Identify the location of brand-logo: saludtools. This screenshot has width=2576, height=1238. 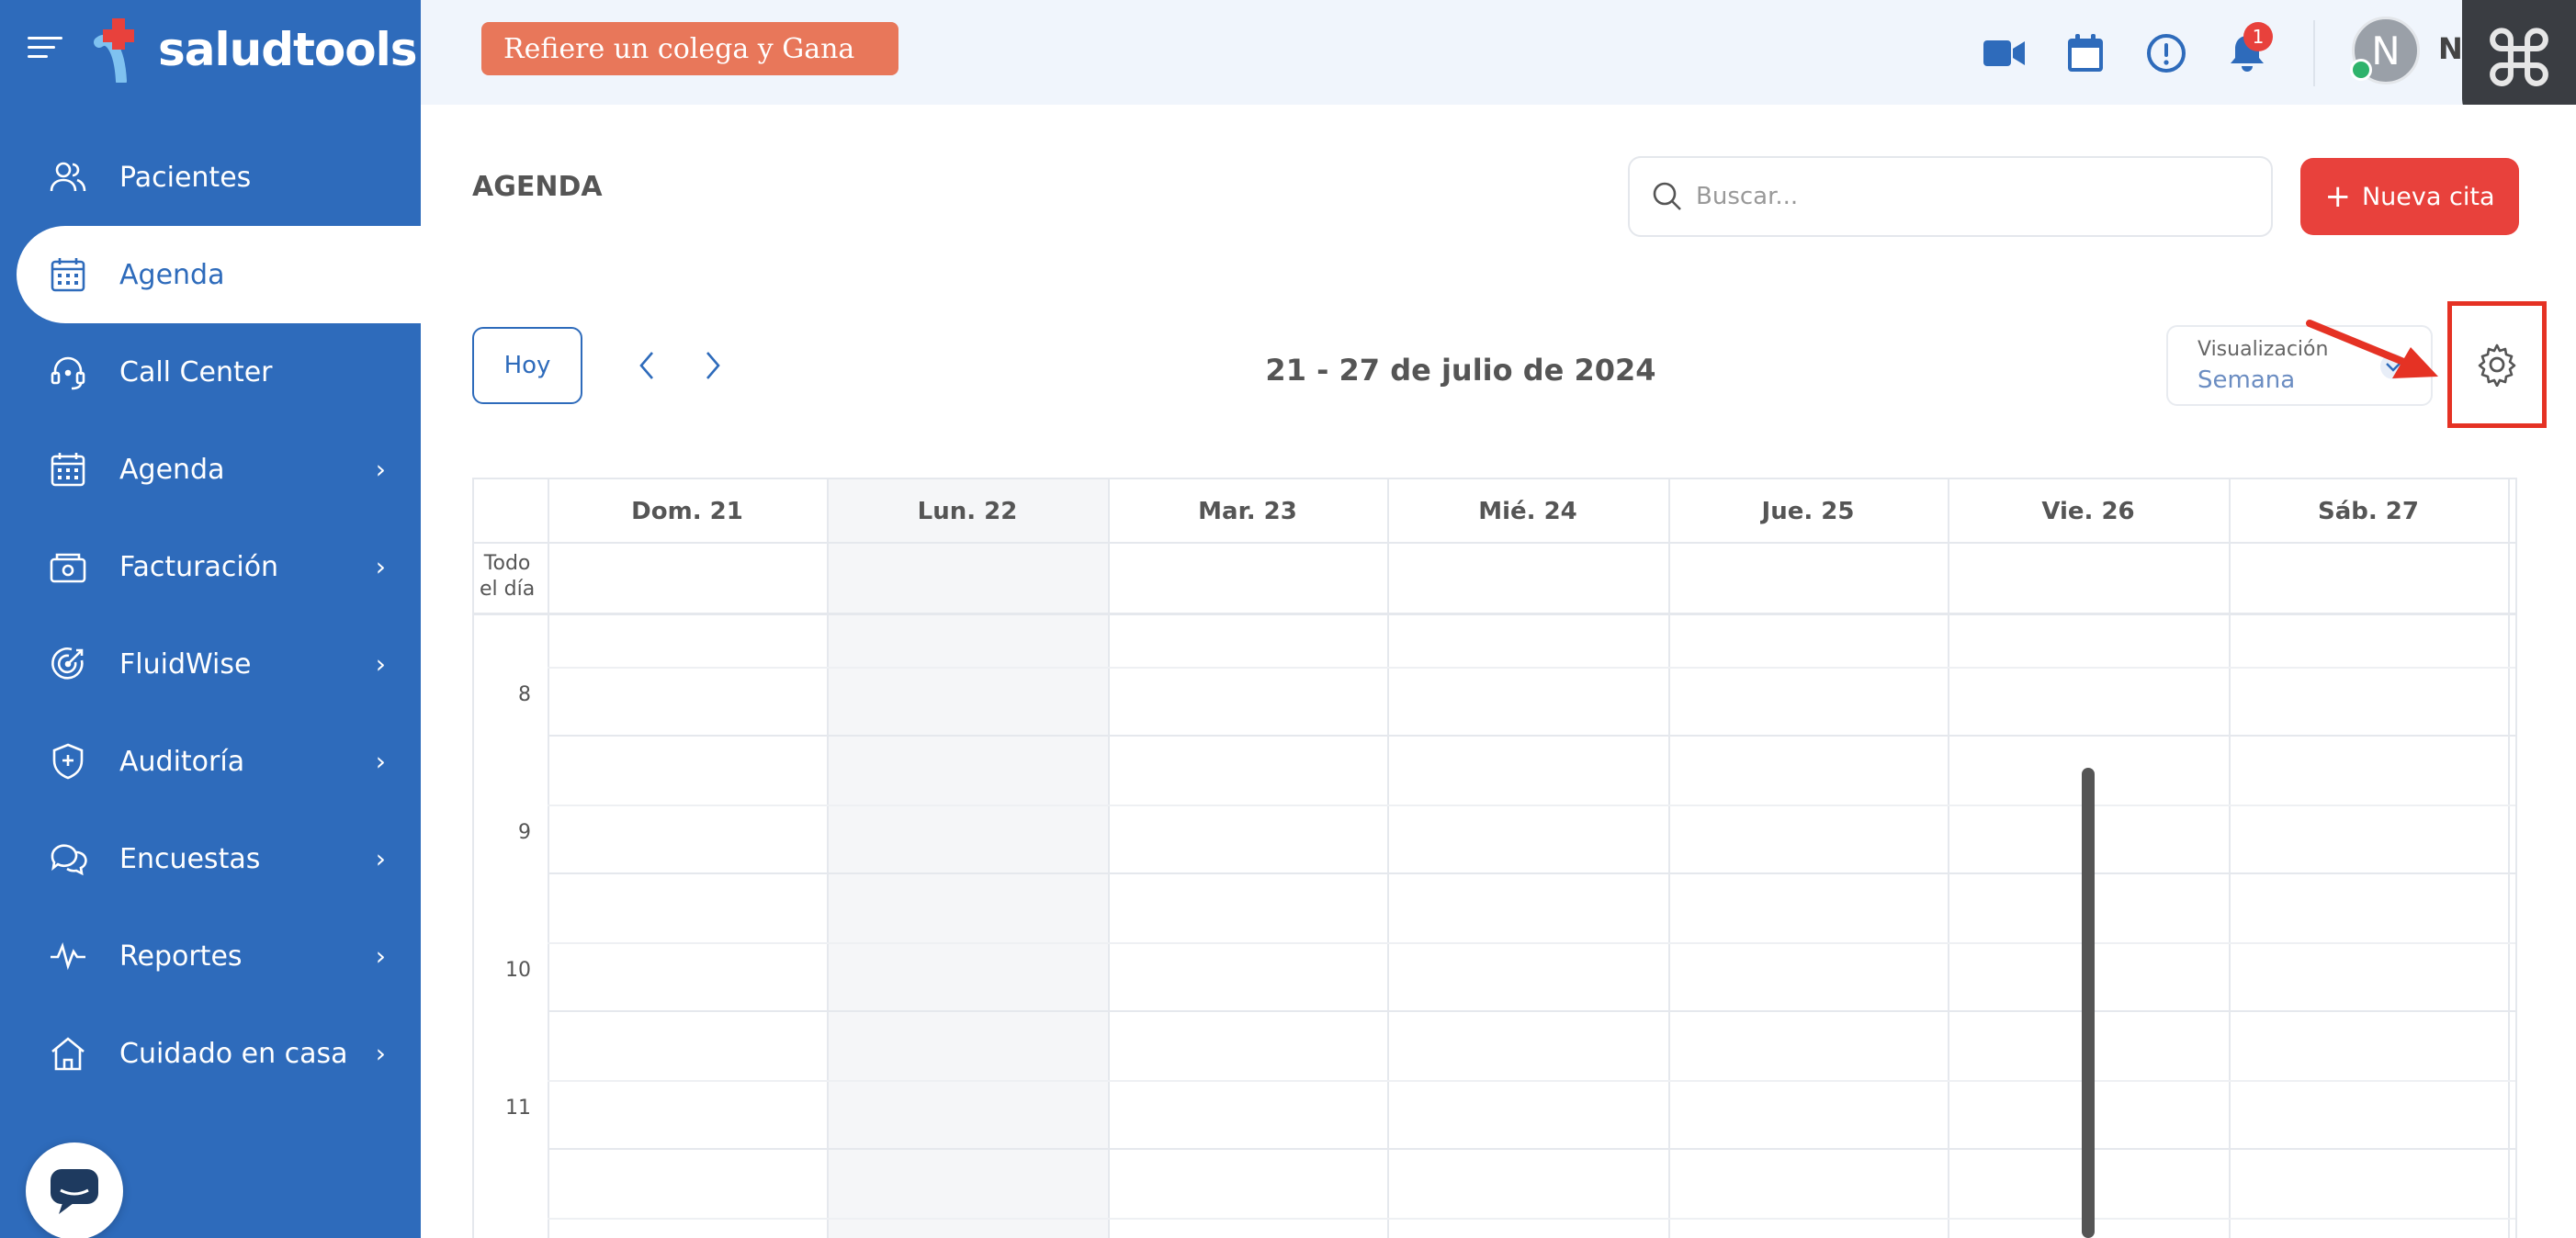
(254, 51).